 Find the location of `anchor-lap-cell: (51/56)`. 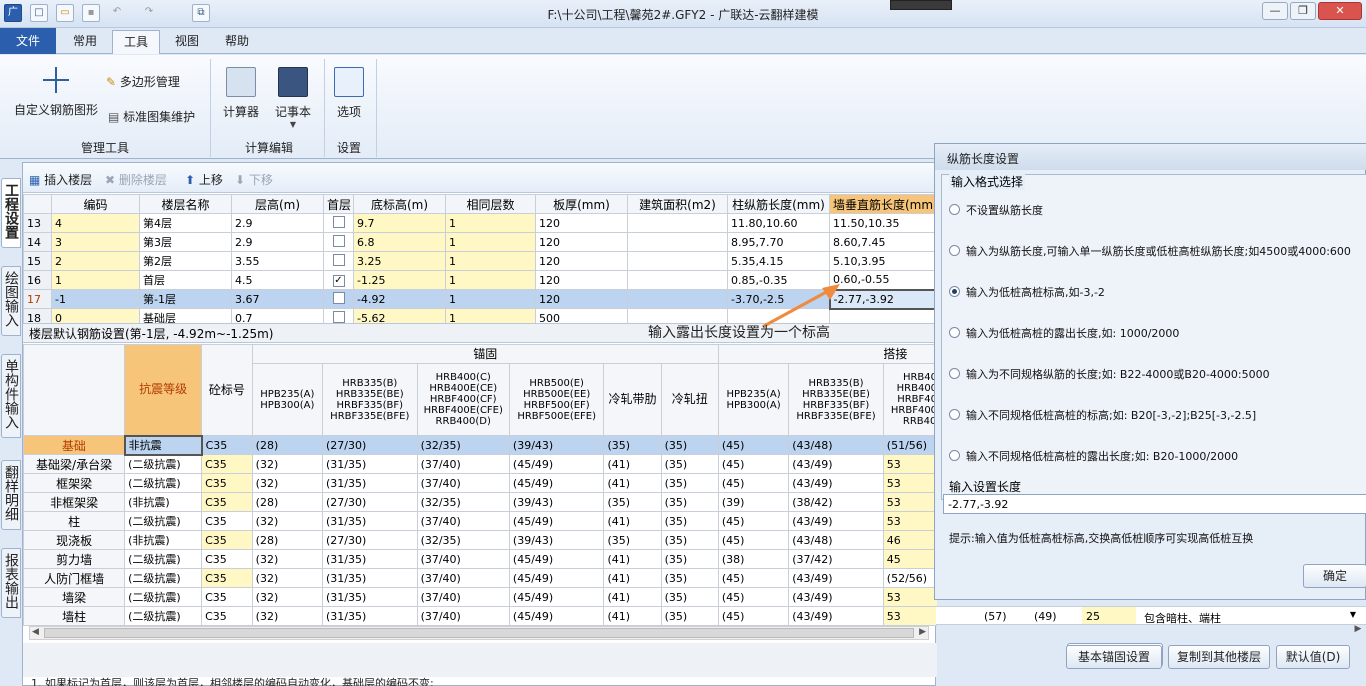

anchor-lap-cell: (51/56) is located at coordinates (909, 445).